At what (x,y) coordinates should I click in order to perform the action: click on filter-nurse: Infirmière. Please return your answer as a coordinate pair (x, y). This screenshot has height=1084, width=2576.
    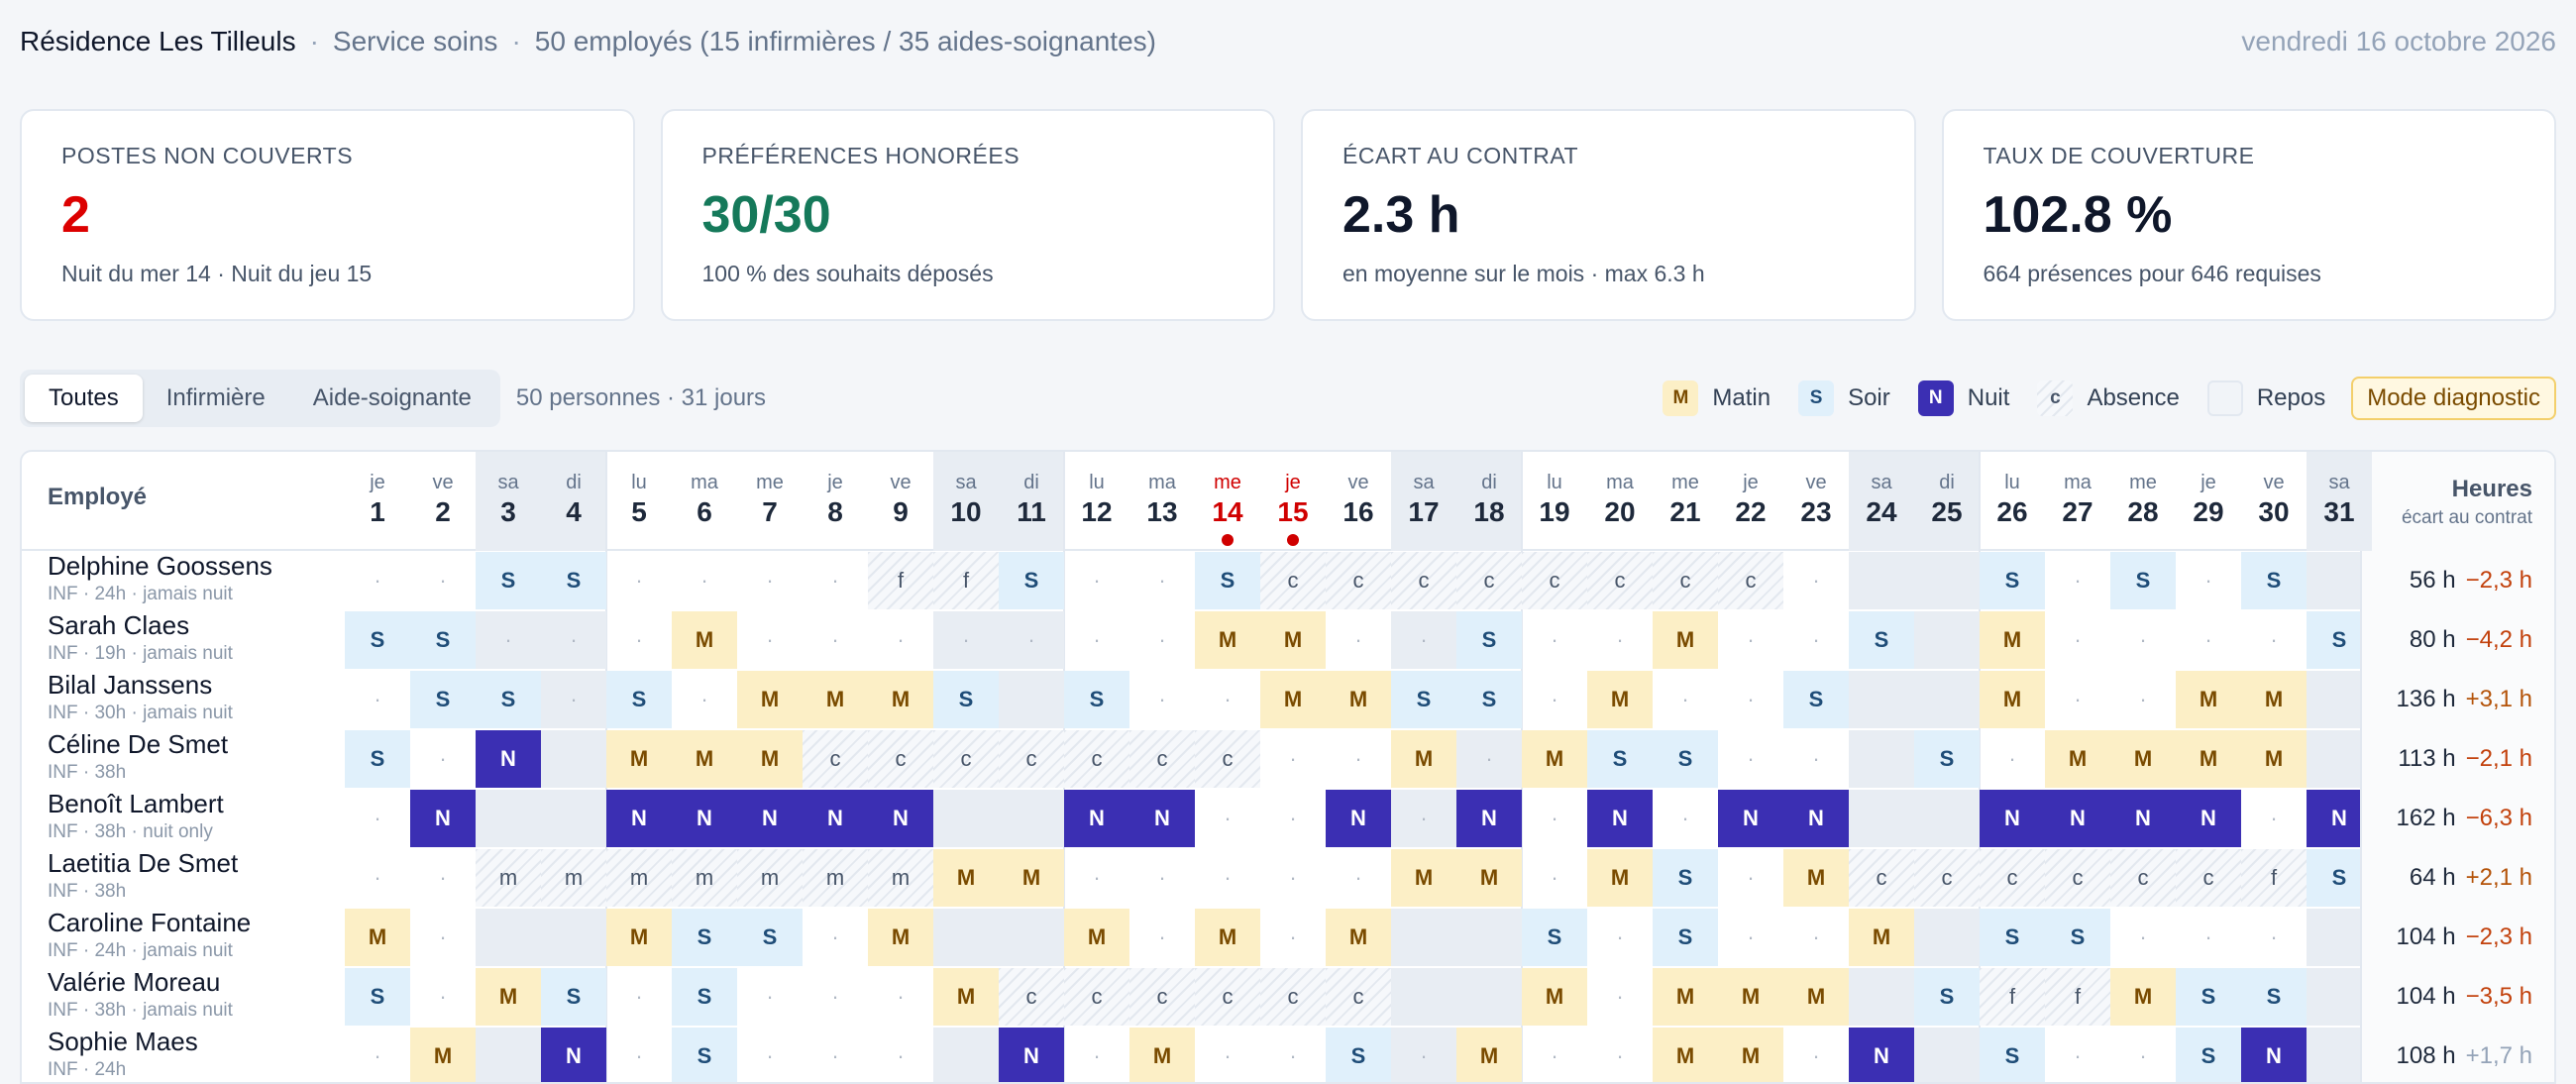
    Looking at the image, I should click on (216, 398).